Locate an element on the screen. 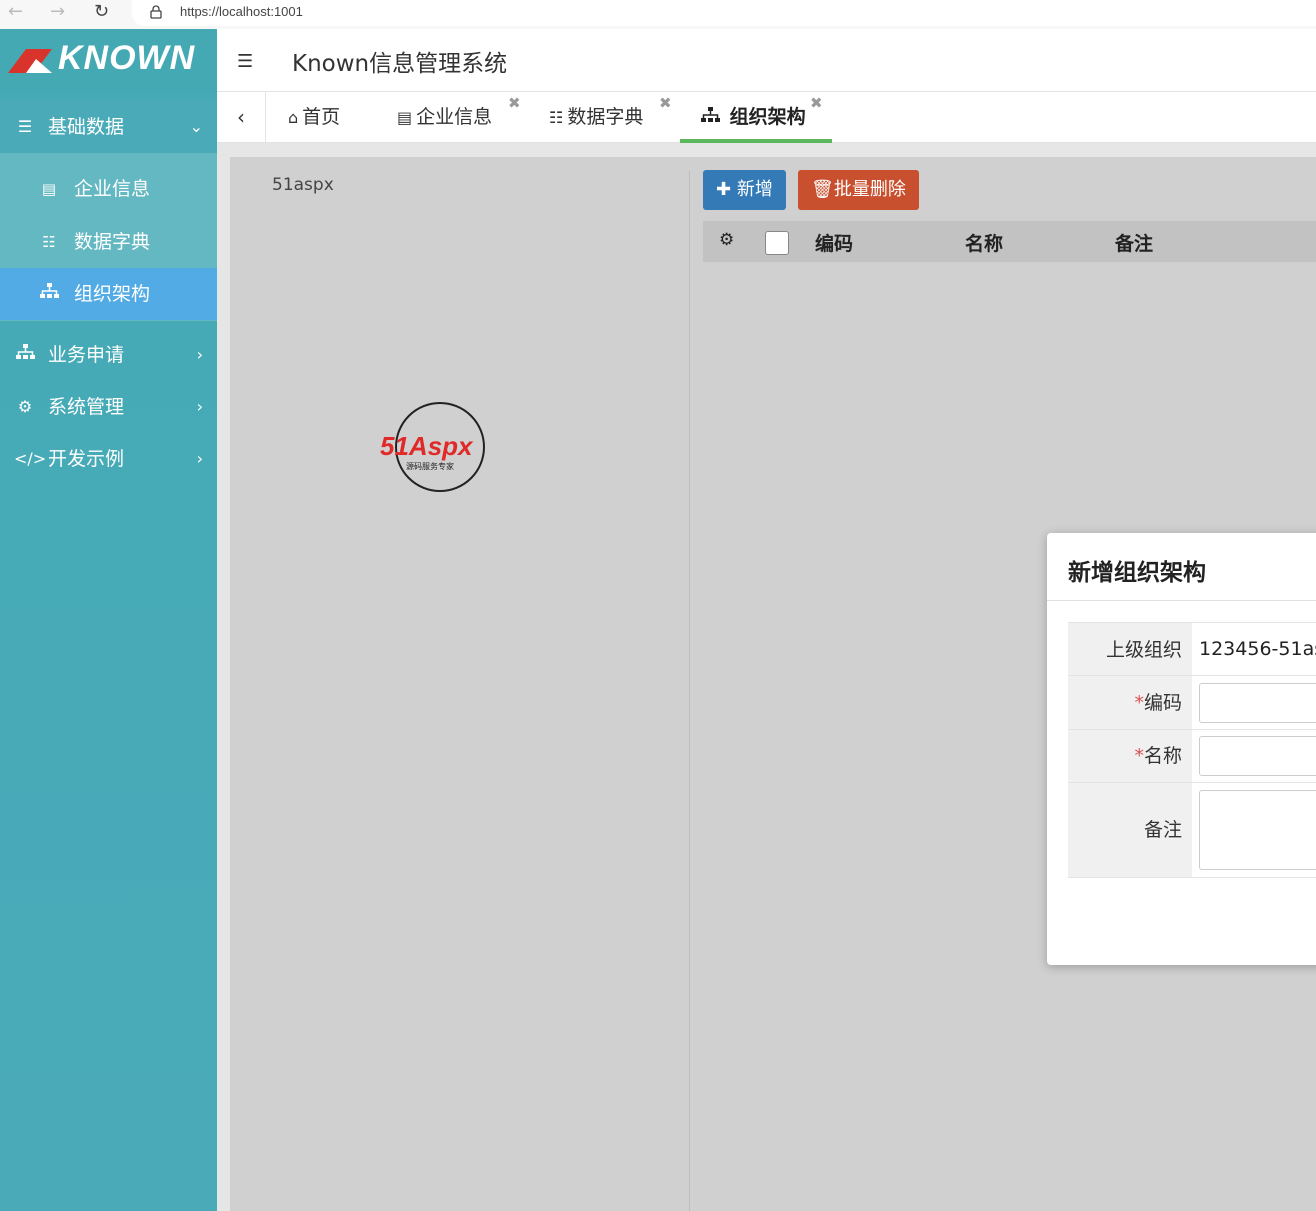 Image resolution: width=1316 pixels, height=1211 pixels. add-org-dialog: 新增组织架构 上级组织 123456-51as *编码 *名称 备注 is located at coordinates (1181, 749).